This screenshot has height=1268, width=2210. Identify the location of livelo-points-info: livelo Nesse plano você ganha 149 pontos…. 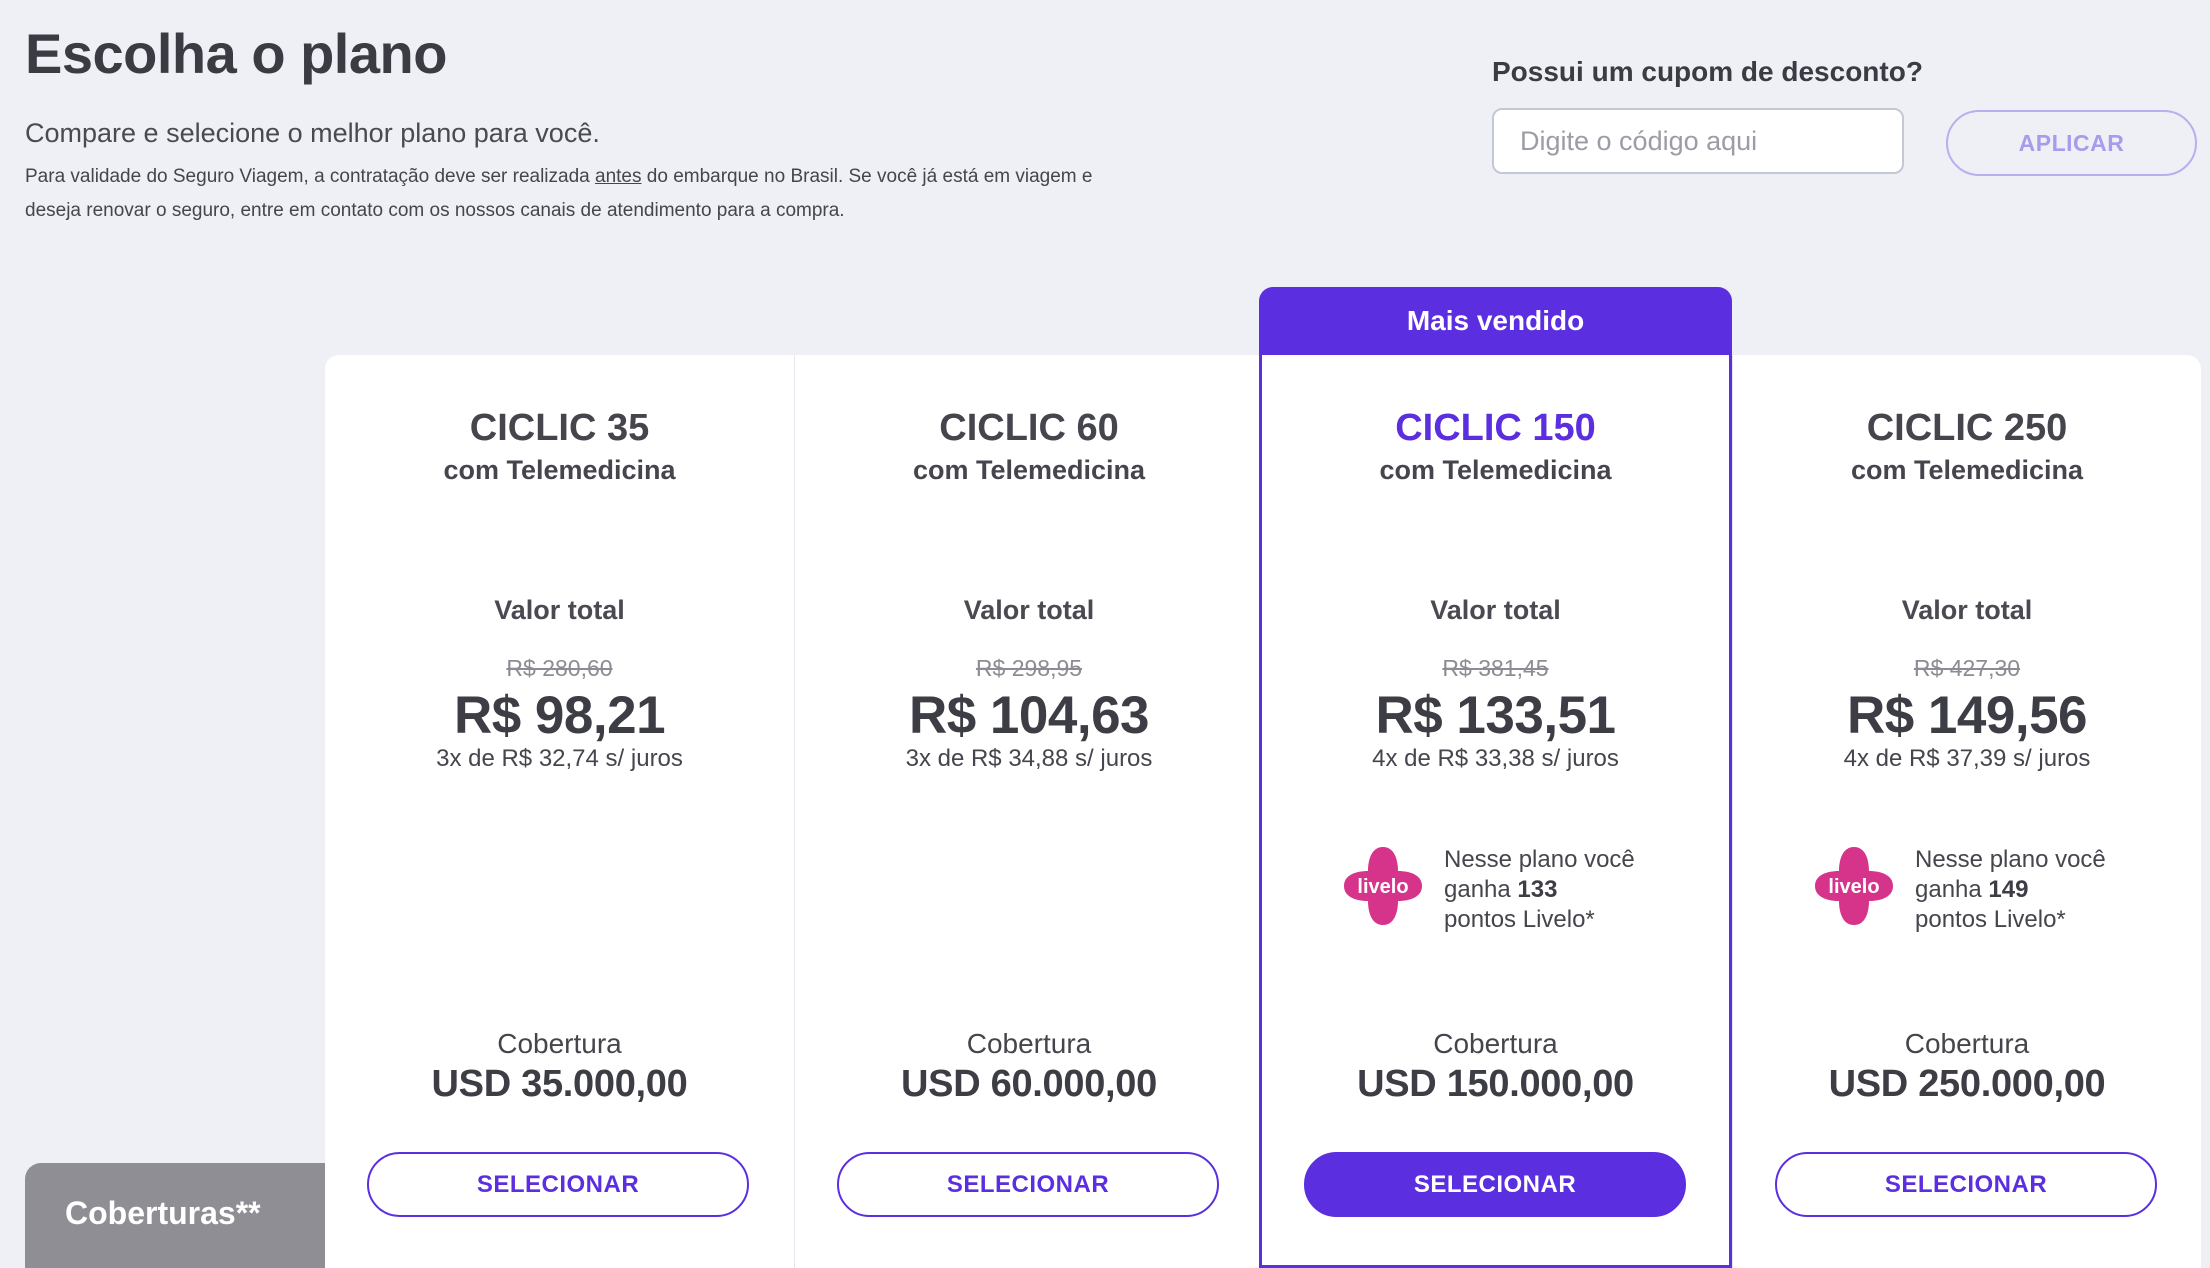
(1983, 895).